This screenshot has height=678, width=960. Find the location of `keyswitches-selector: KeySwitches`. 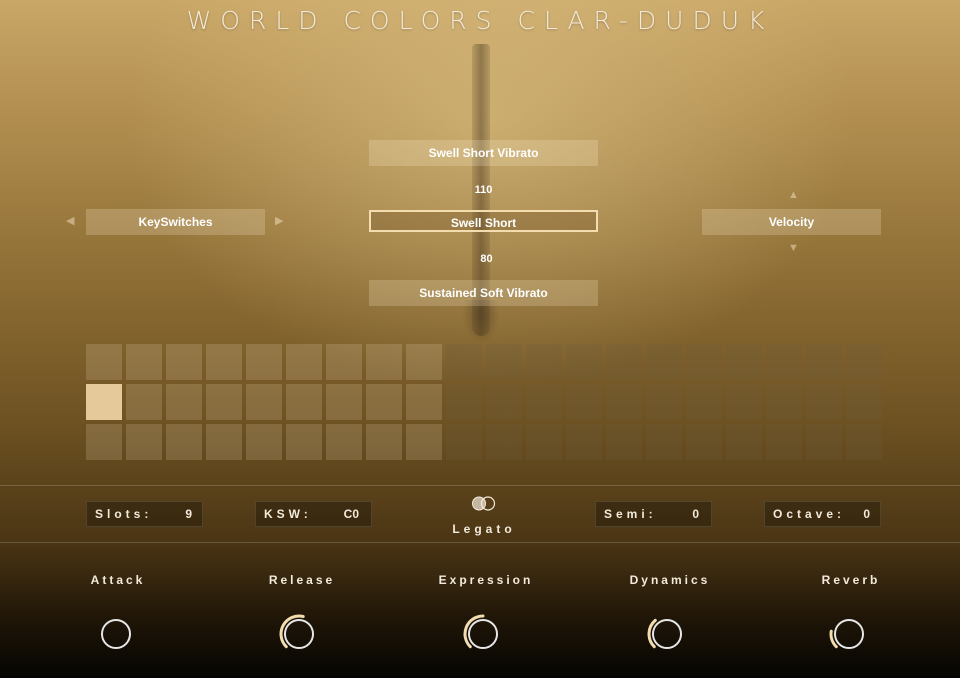

keyswitches-selector: KeySwitches is located at coordinates (175, 222).